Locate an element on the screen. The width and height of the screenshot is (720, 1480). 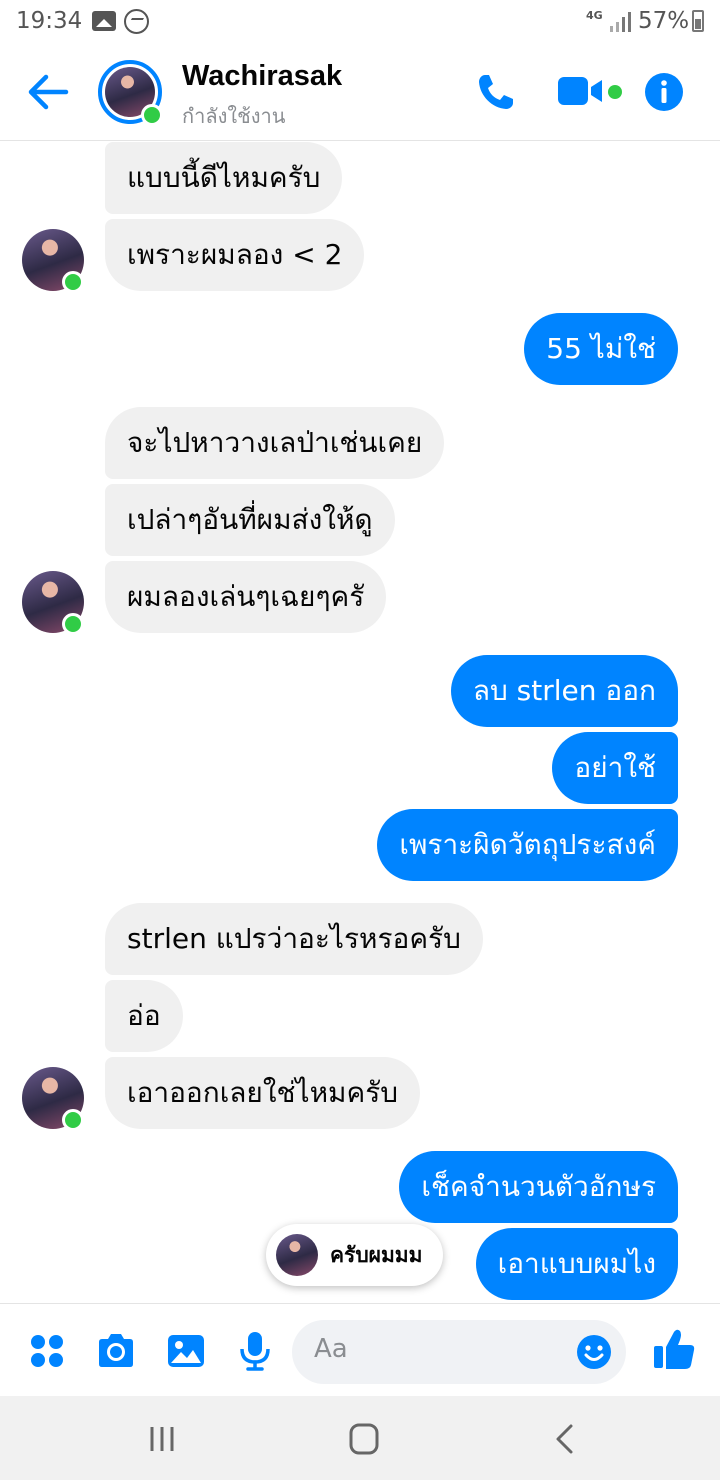
message-outgoing: เพราะผิดวัตถุประสงค์ is located at coordinates (527, 845).